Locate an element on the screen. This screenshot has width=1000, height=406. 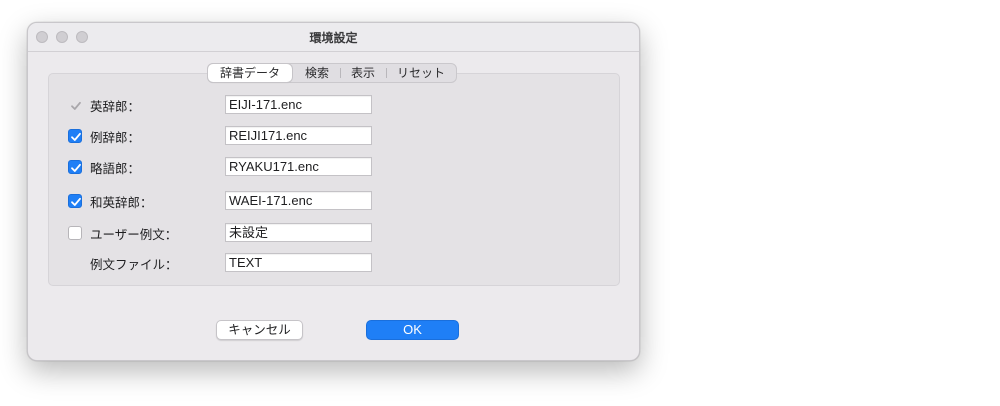
user-examples-checkbox is located at coordinates (75, 233).